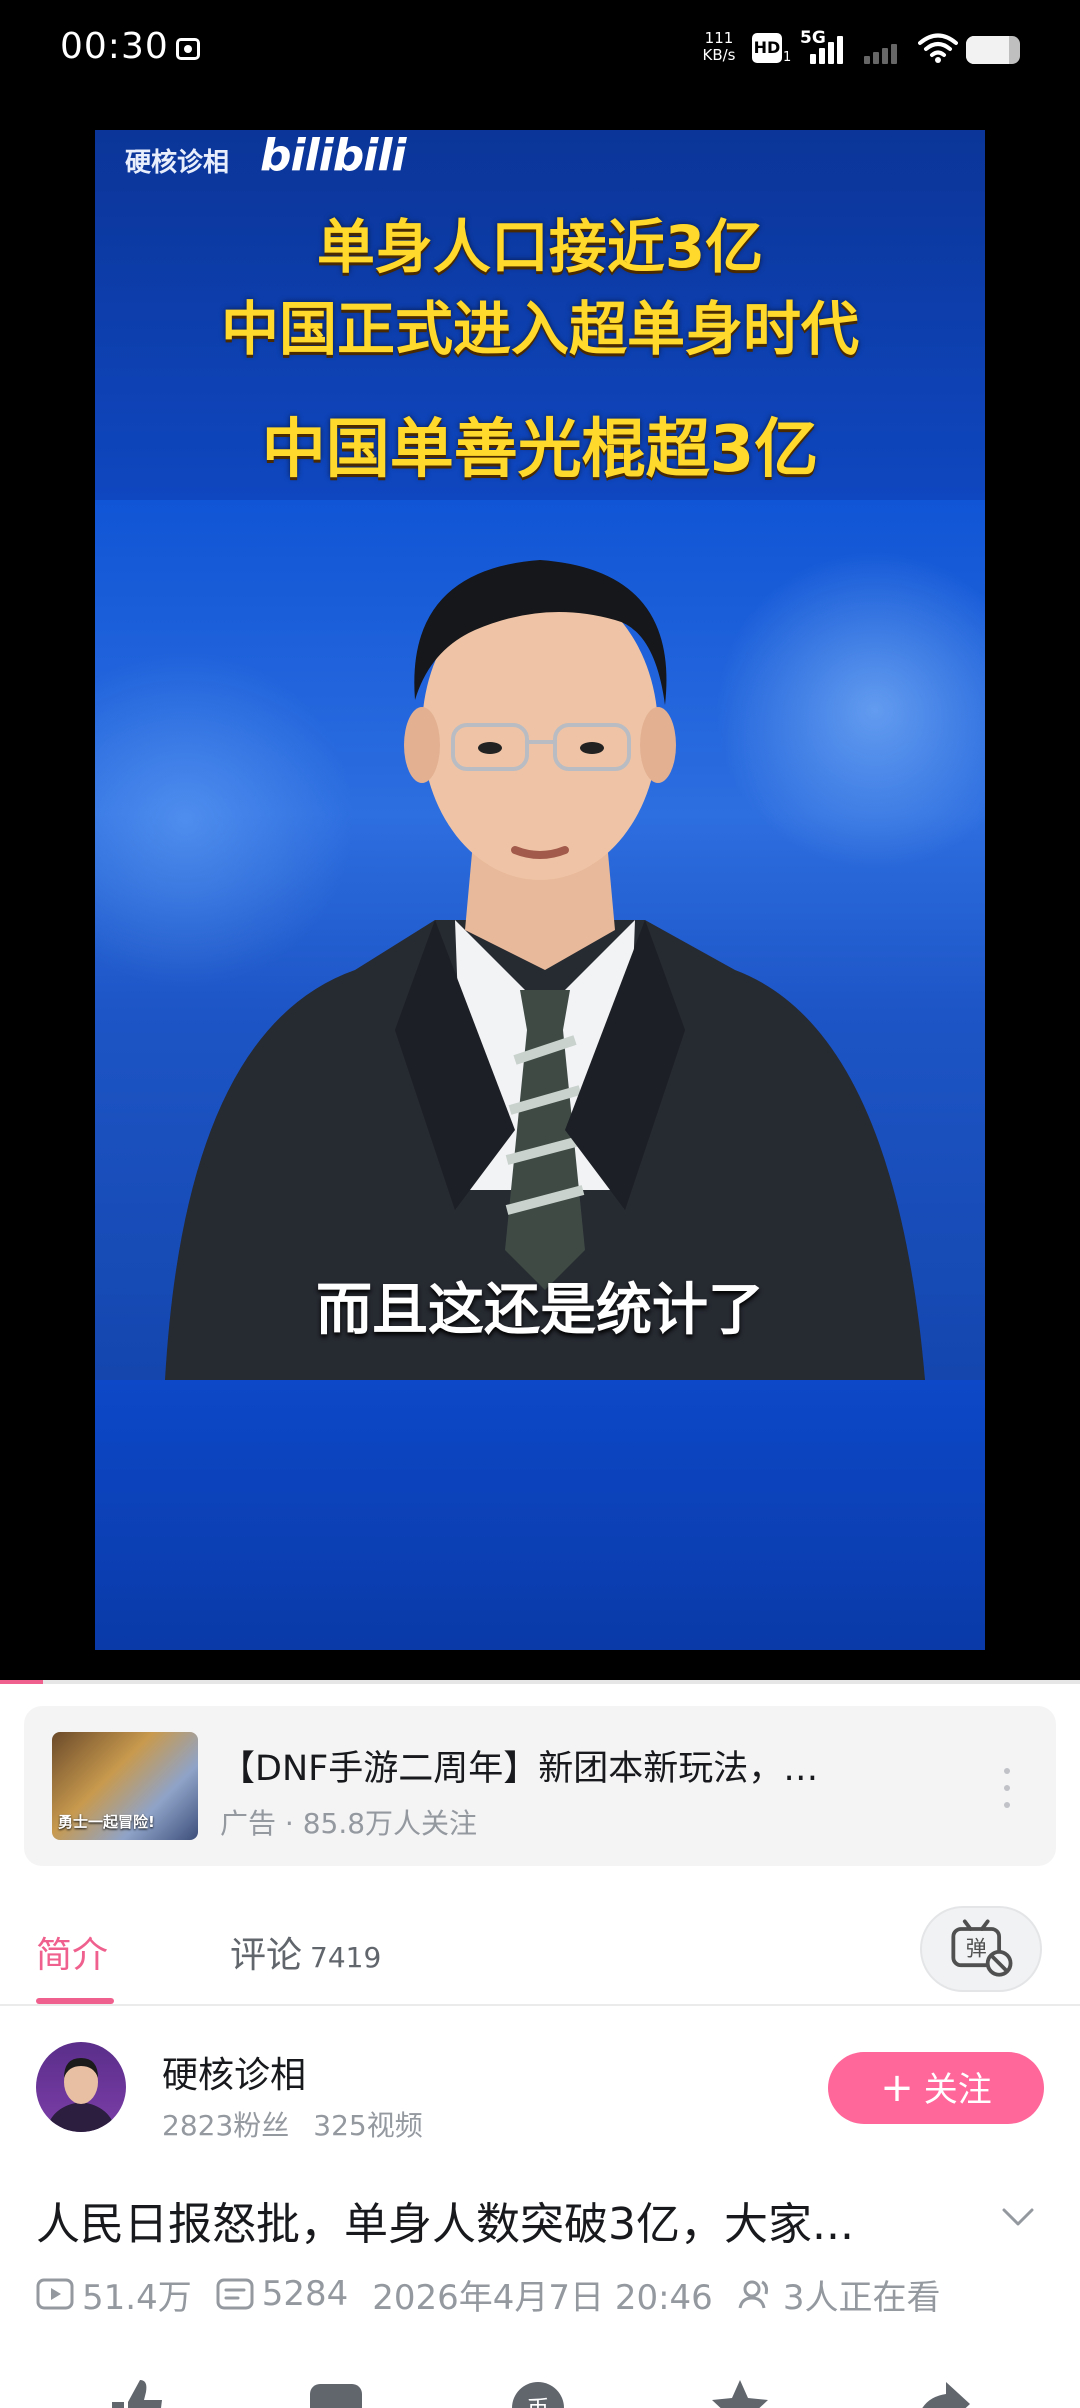 The width and height of the screenshot is (1080, 2408). I want to click on danmaku-count-icon, so click(235, 2294).